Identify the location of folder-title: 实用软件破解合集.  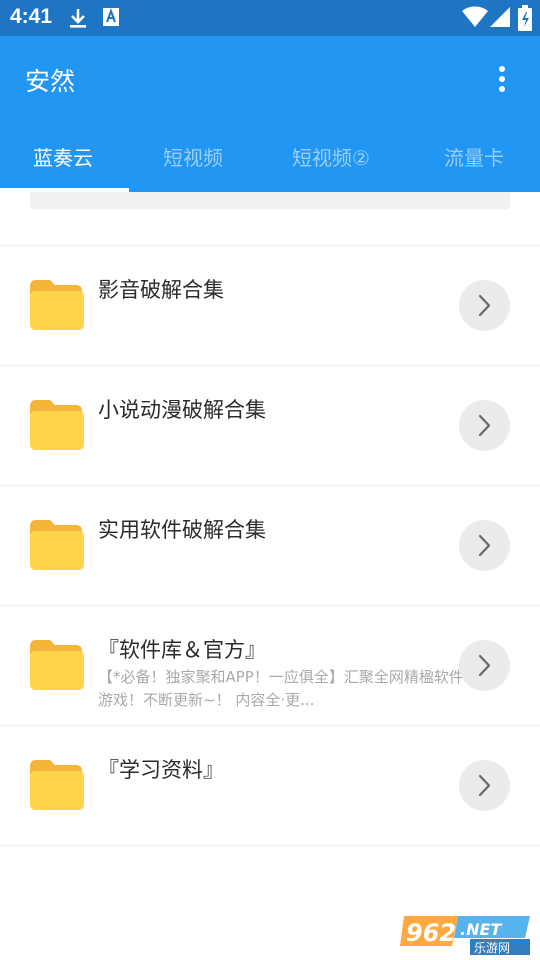
(182, 530).